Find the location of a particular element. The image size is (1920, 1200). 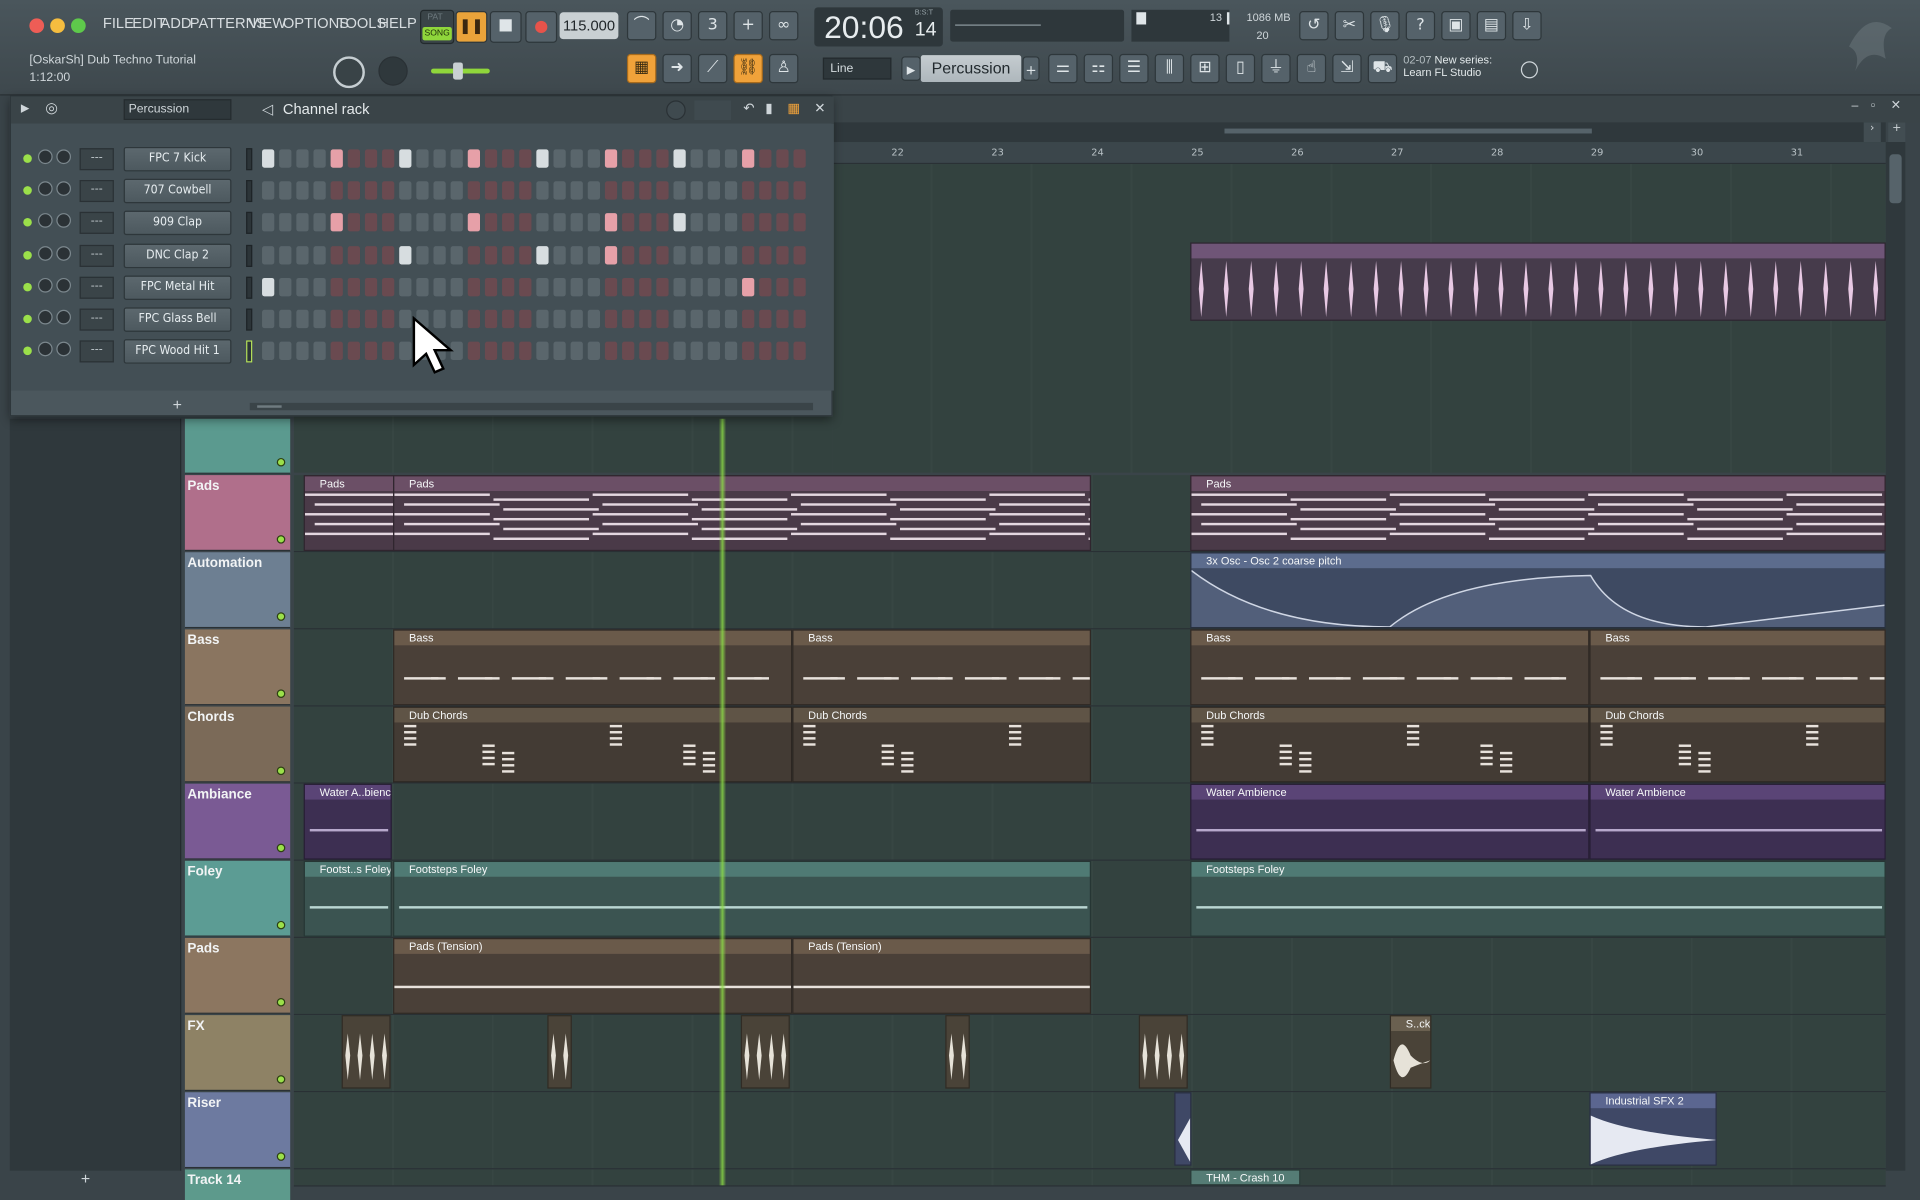

output-icon: ⇲ is located at coordinates (1347, 68).